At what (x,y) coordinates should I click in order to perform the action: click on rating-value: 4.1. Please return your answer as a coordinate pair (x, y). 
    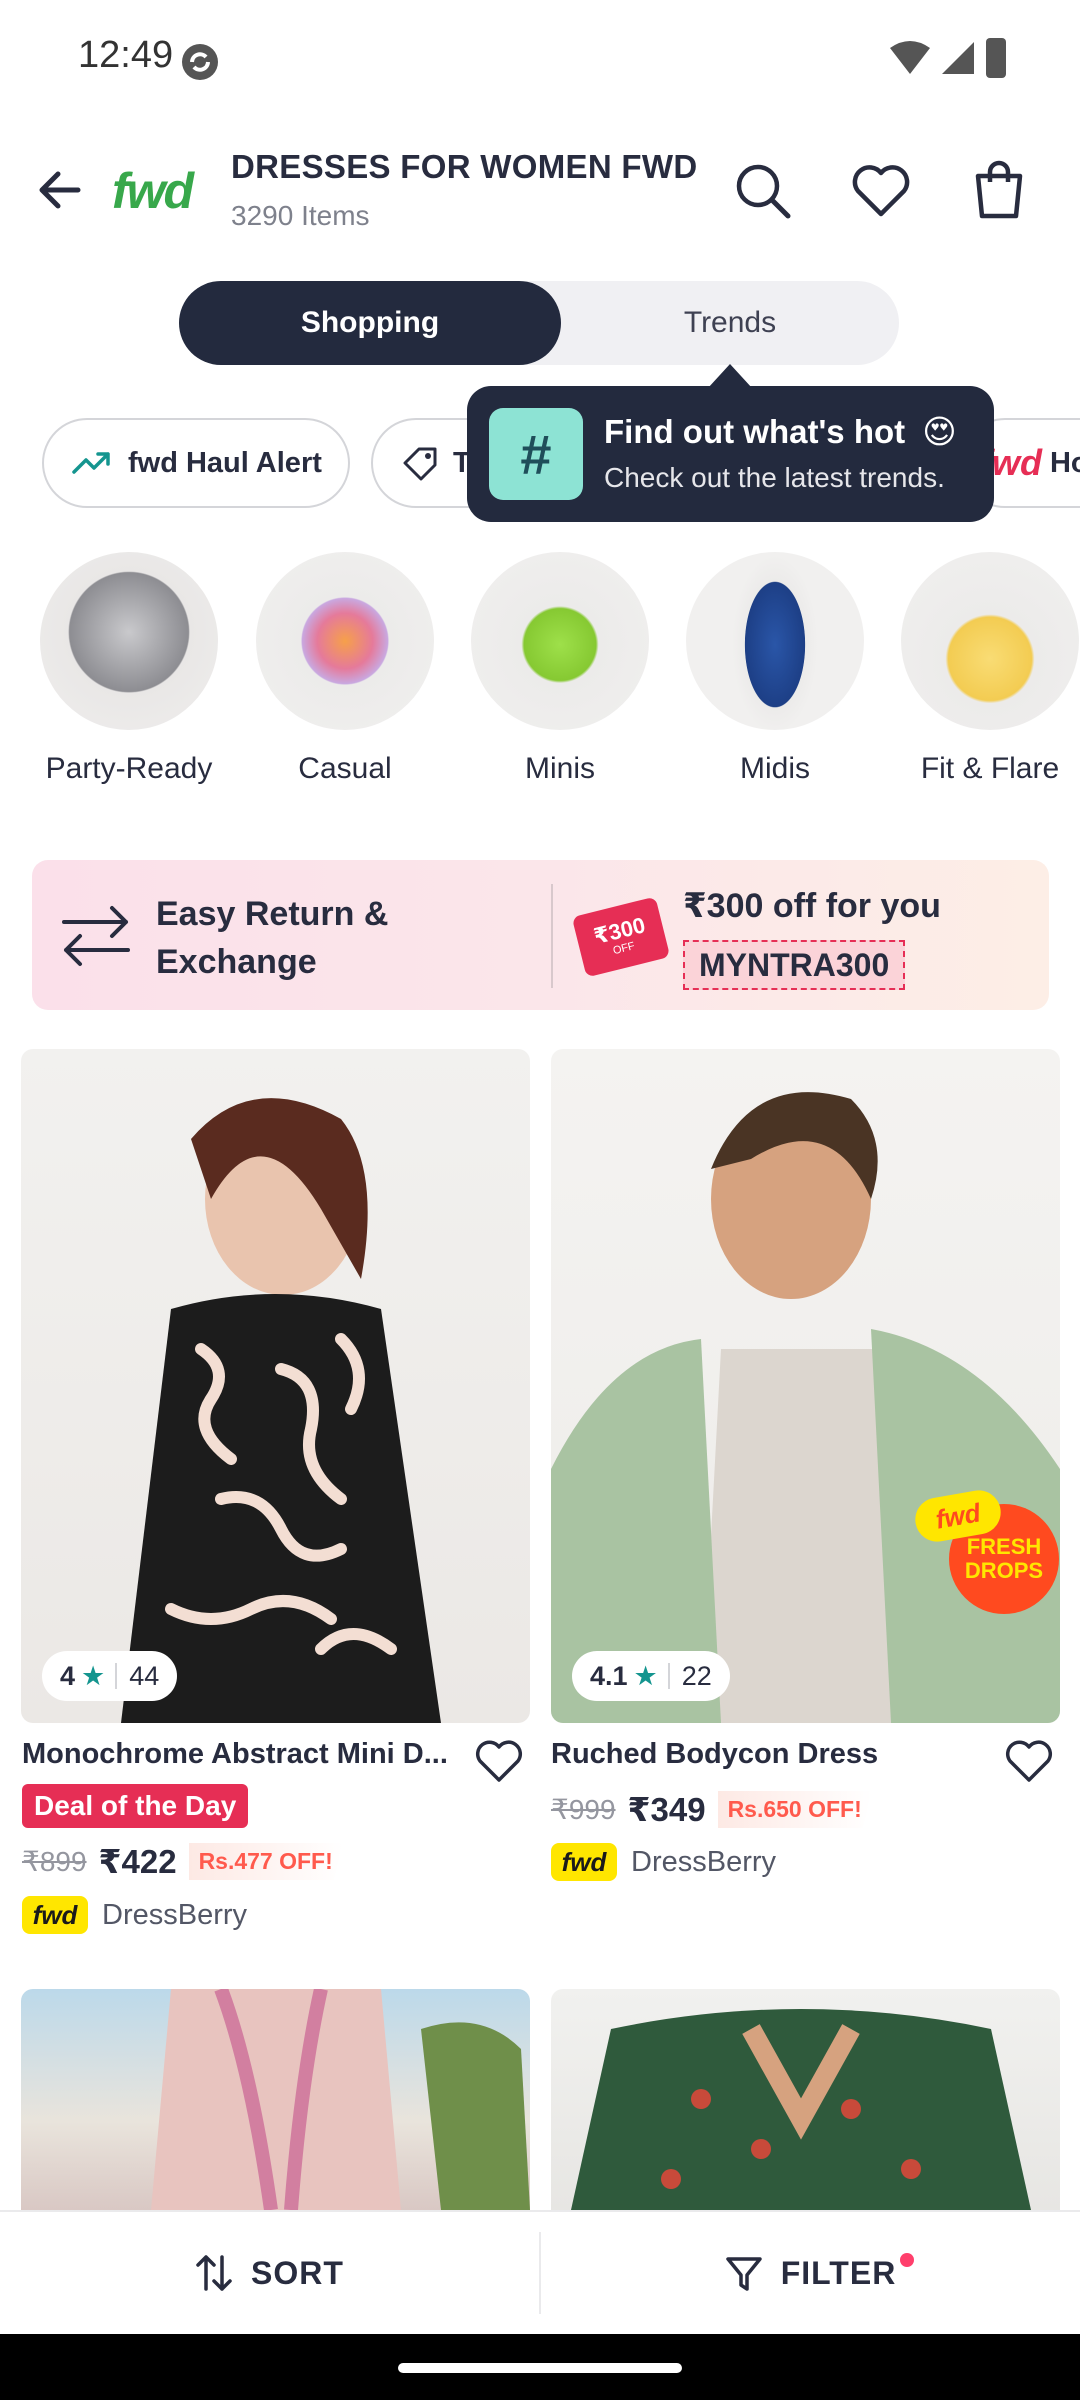
    Looking at the image, I should click on (609, 1675).